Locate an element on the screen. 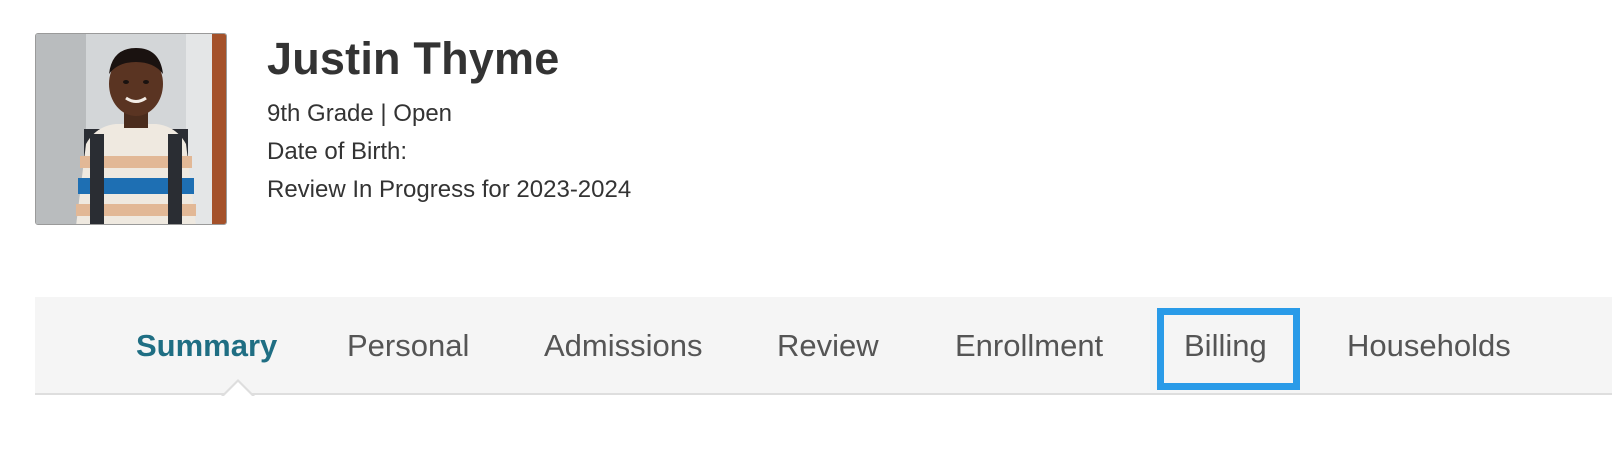 This screenshot has width=1612, height=450. student-photo is located at coordinates (131, 129).